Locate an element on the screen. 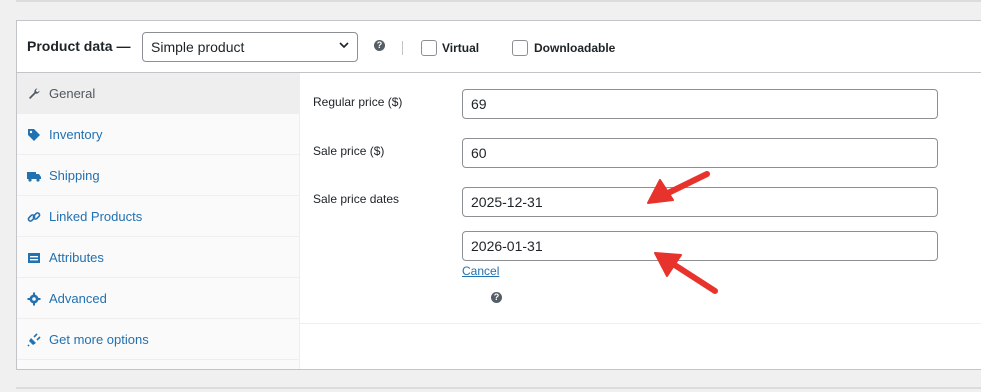 The width and height of the screenshot is (981, 392). tab-attributes: Attributes is located at coordinates (158, 257).